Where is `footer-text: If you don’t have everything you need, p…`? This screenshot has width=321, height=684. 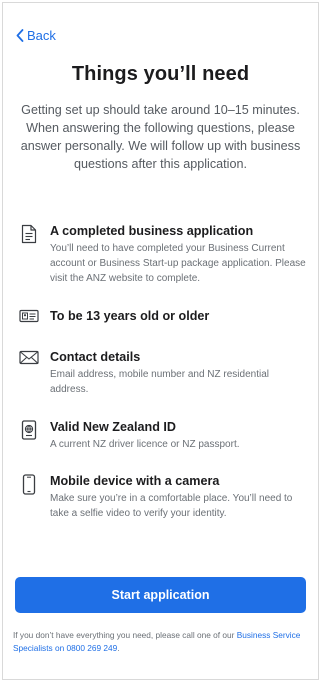
footer-text: If you don’t have everything you need, p… is located at coordinates (125, 635).